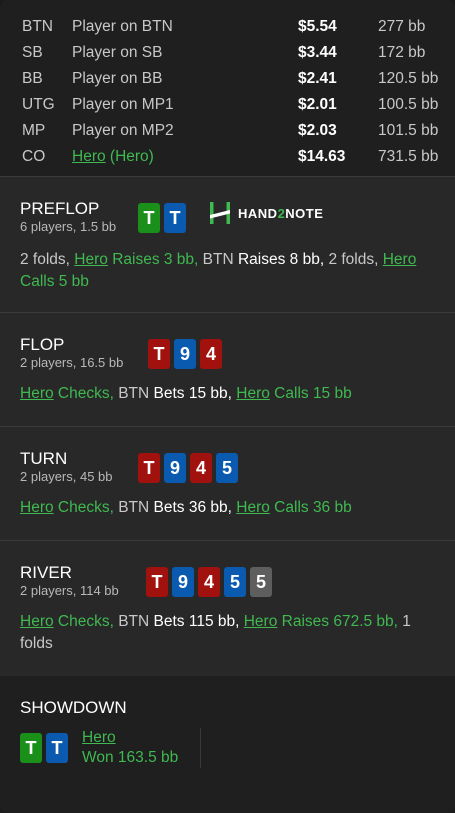 The width and height of the screenshot is (455, 813). I want to click on street-subtitle: 2 players, 45 bb, so click(66, 476).